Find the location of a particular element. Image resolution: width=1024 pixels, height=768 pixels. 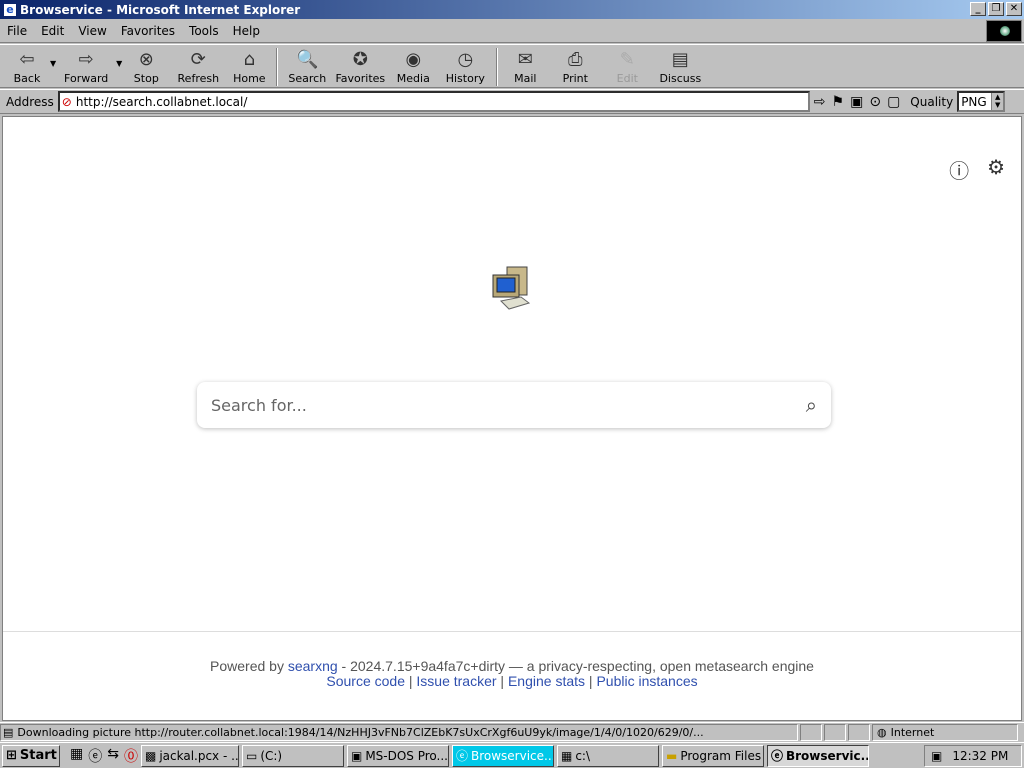

discuss-page-icon: ▤ is located at coordinates (680, 59).